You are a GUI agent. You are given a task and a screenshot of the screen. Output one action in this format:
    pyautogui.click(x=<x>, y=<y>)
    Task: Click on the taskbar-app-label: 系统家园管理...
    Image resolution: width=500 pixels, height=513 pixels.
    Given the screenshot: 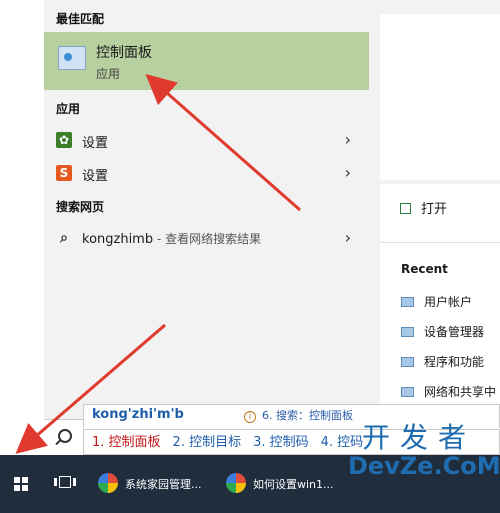 What is the action you would take?
    pyautogui.click(x=163, y=484)
    